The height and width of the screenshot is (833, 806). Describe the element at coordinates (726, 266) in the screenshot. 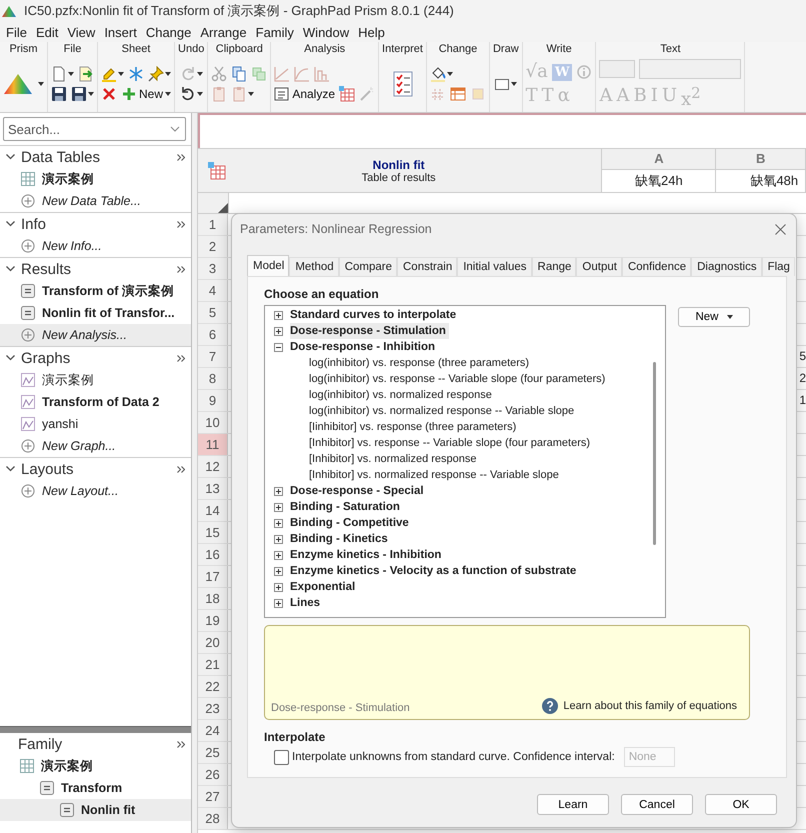

I see `tab: Diagnostics` at that location.